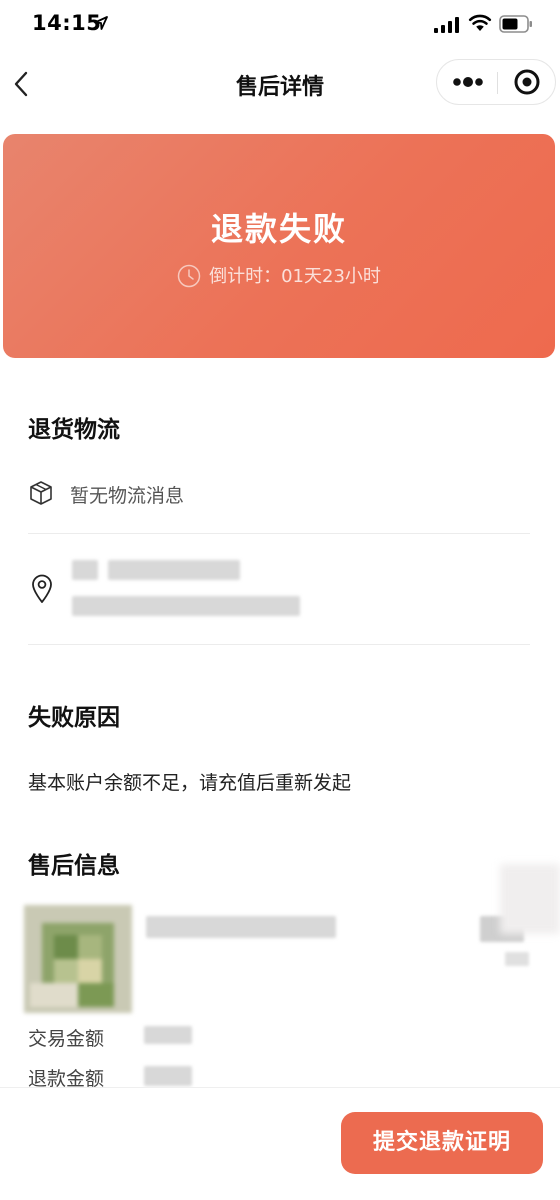 The height and width of the screenshot is (1200, 560). What do you see at coordinates (74, 430) in the screenshot?
I see `logistics-section-title: 退货物流` at bounding box center [74, 430].